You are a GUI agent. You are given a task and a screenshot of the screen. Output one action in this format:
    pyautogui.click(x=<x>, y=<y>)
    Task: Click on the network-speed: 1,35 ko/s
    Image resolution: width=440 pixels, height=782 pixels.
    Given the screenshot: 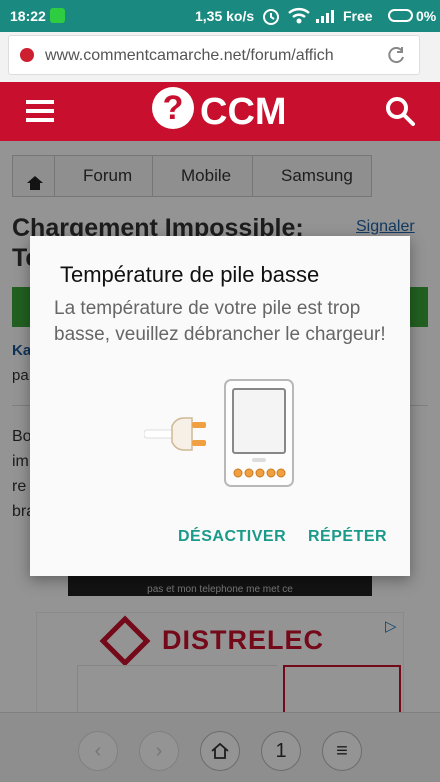 What is the action you would take?
    pyautogui.click(x=225, y=16)
    